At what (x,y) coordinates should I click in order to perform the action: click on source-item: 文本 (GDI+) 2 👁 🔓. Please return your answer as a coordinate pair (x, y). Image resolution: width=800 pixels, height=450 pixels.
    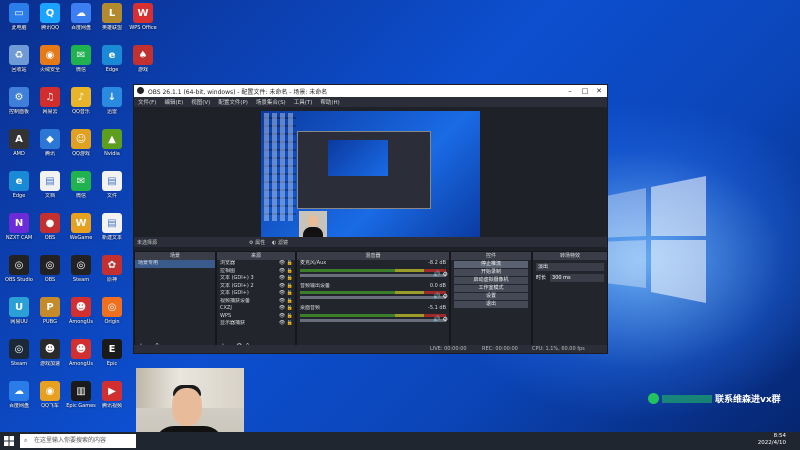
    Looking at the image, I should click on (256, 287).